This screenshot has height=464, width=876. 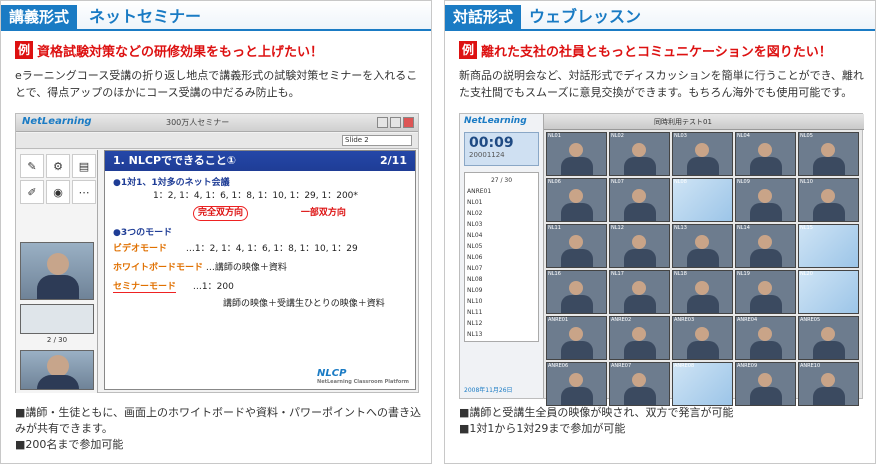 I want to click on video-teacher, so click(x=57, y=271).